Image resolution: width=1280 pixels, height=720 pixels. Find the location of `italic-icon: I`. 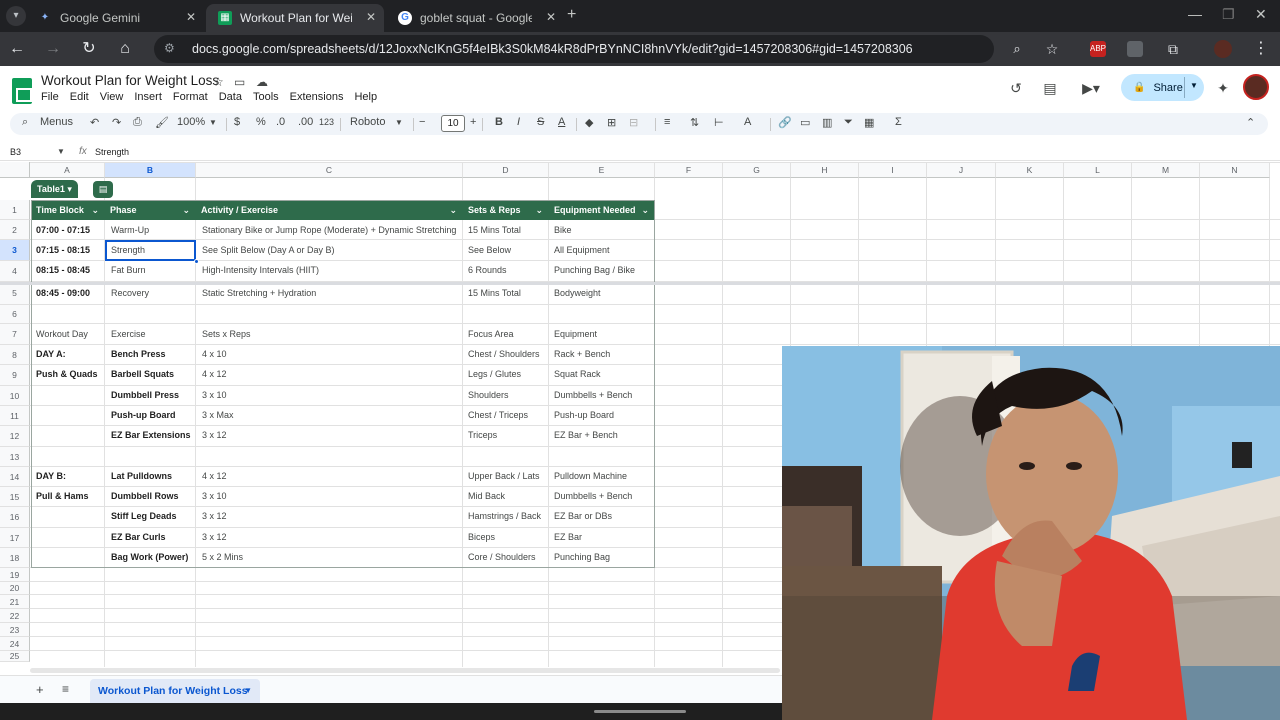

italic-icon: I is located at coordinates (518, 122).